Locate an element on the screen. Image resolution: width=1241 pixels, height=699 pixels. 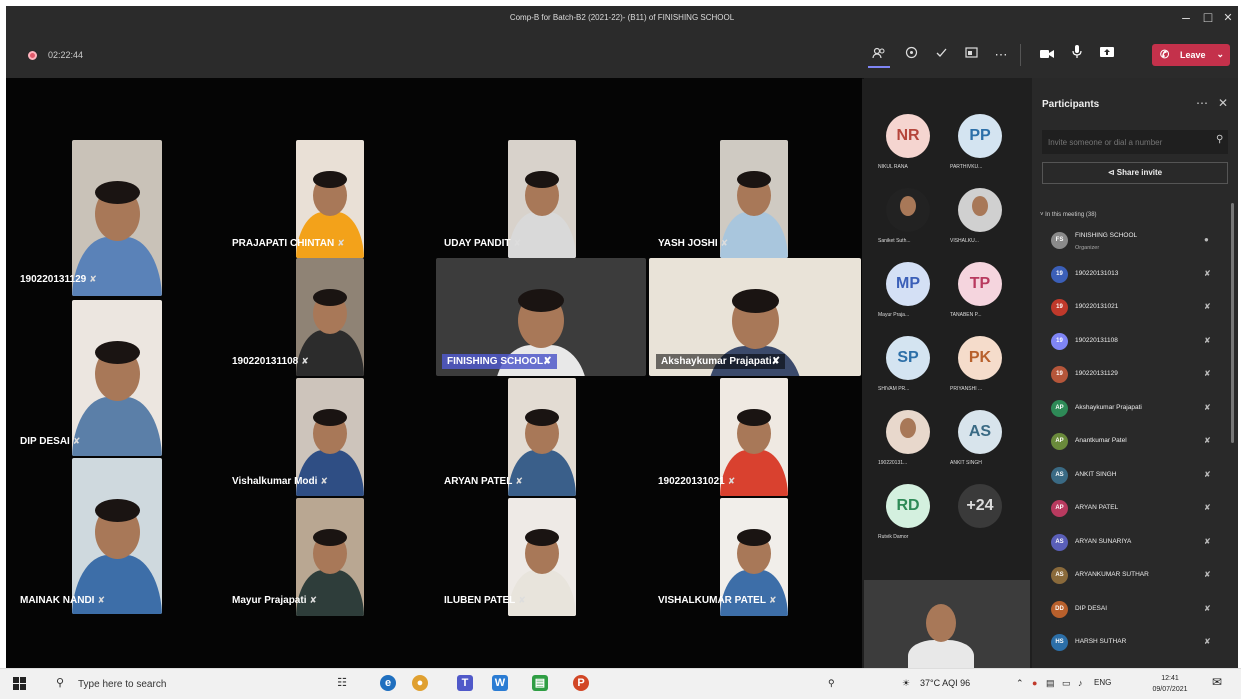
participants-icon is located at coordinates (879, 56).